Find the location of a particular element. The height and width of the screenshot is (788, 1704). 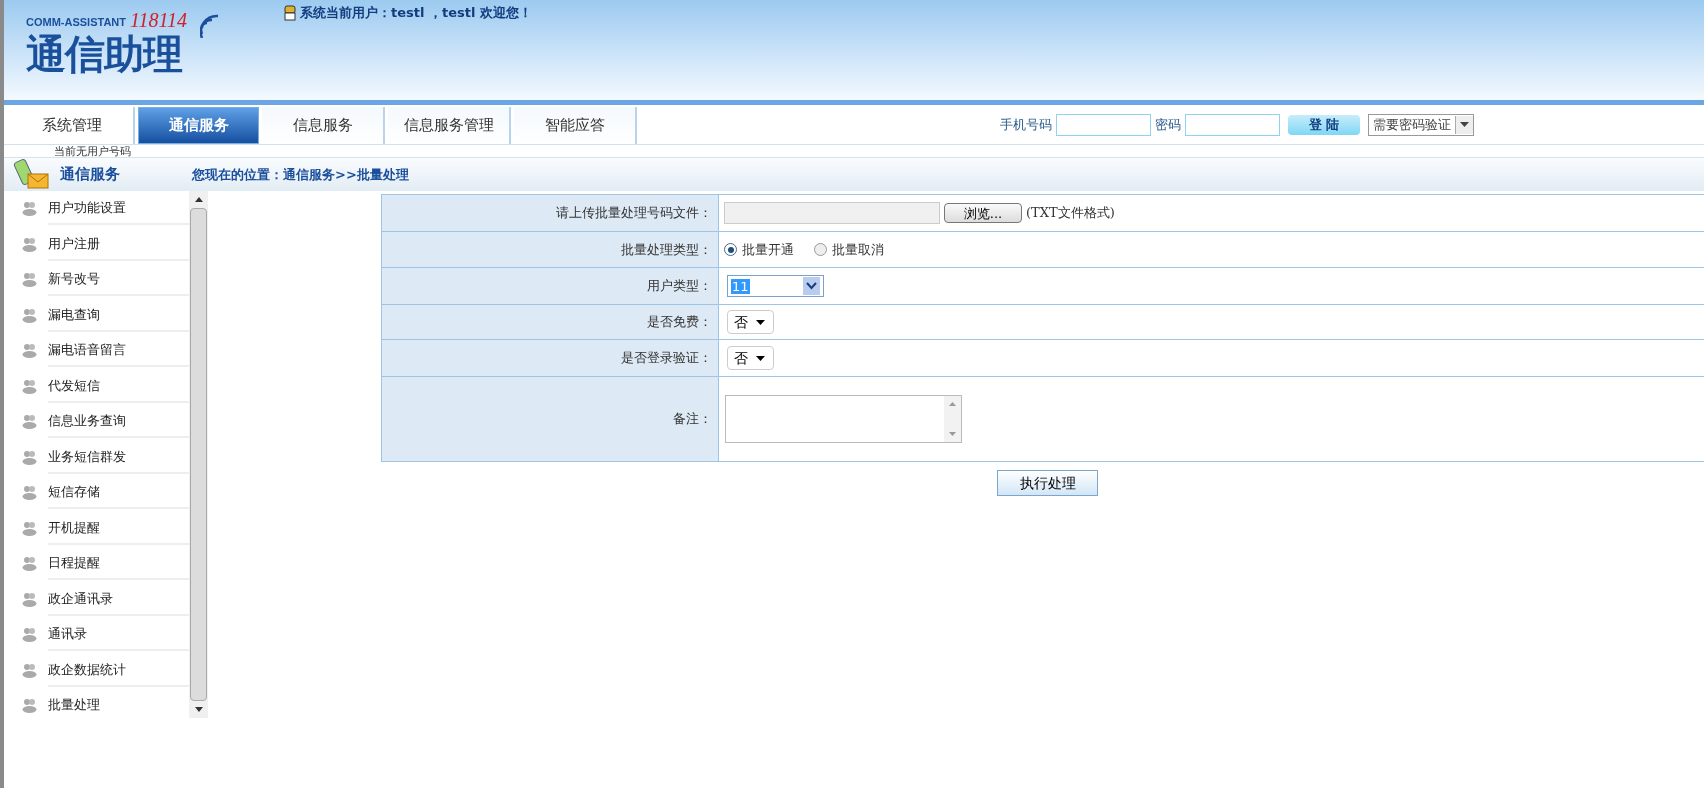

phone-field is located at coordinates (1103, 124).